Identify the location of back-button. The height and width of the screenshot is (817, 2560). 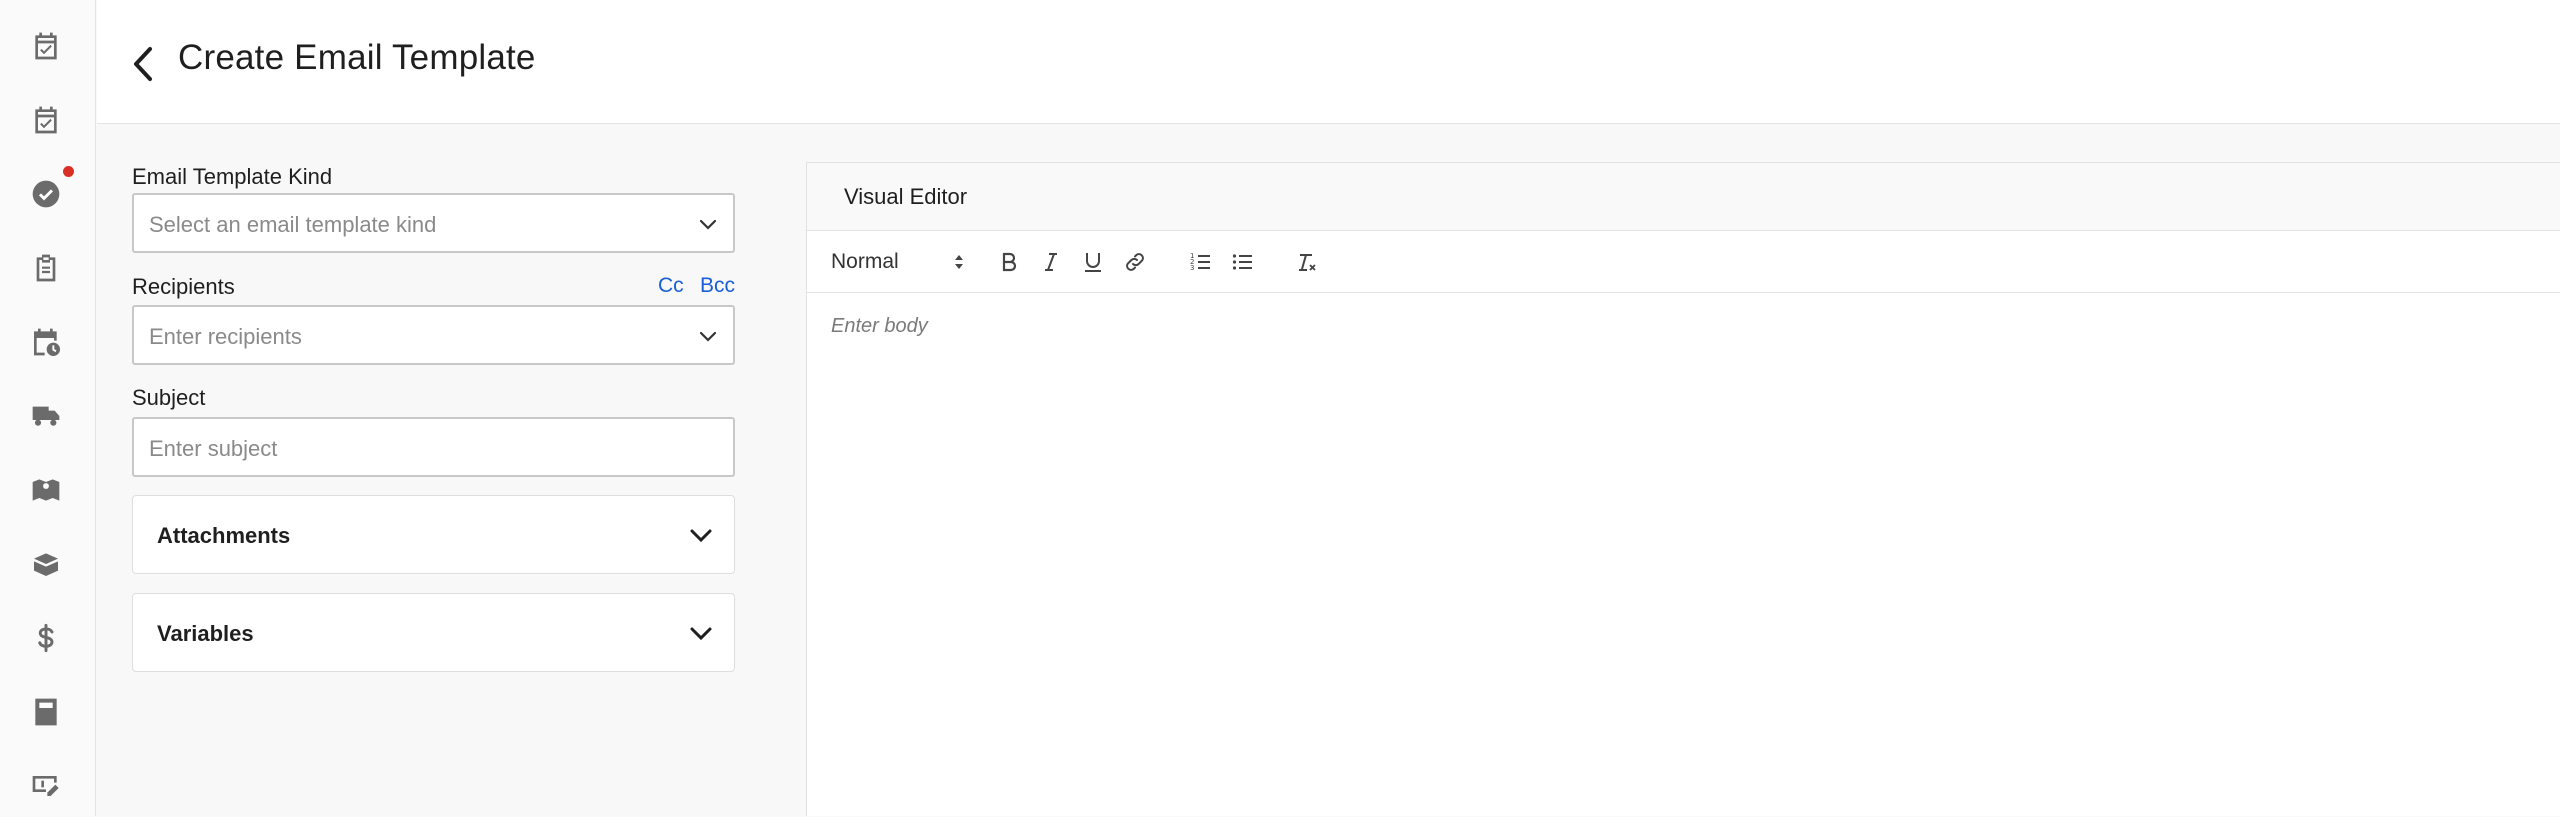
(143, 64).